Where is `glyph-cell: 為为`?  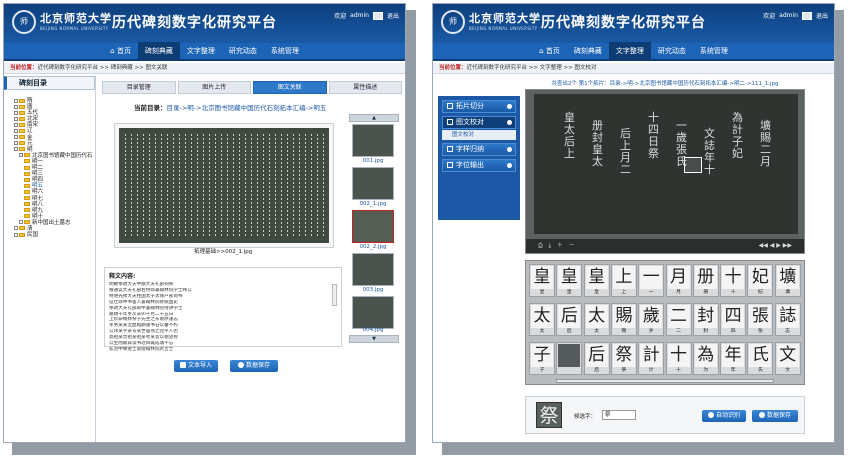 glyph-cell: 為为 is located at coordinates (705, 358).